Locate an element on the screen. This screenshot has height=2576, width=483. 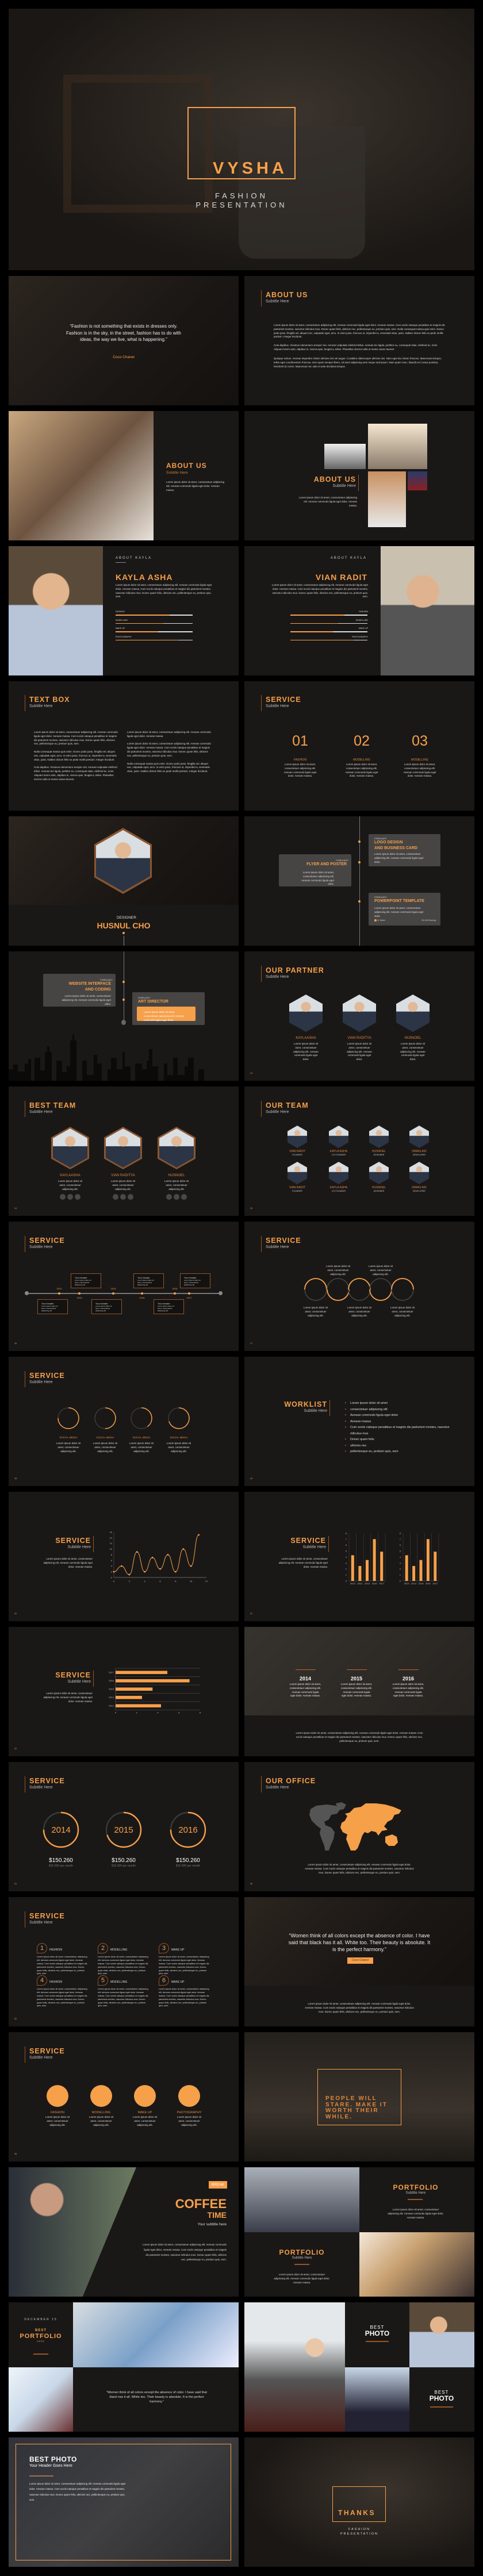
stare-line: WHILE. is located at coordinates (338, 2116).